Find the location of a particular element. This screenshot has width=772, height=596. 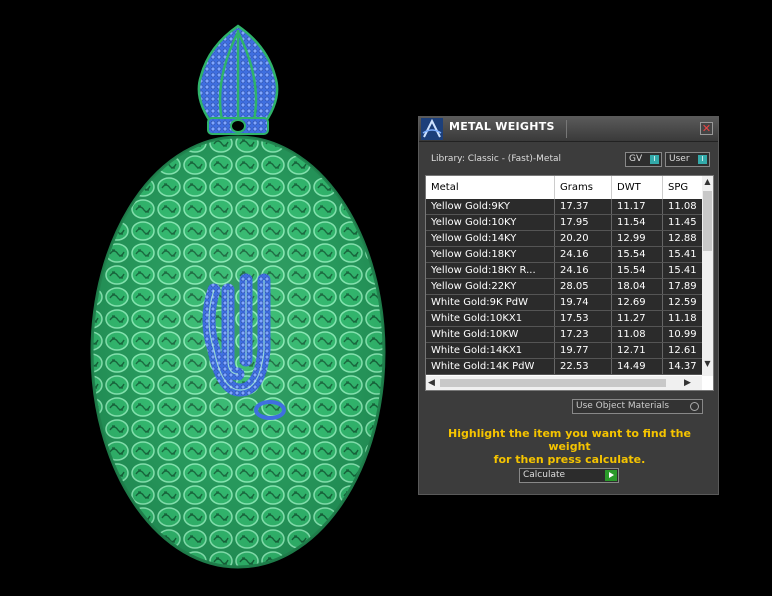

table-row: Yellow Gold:9KY 17.37 11.17 11.08 is located at coordinates (564, 207).